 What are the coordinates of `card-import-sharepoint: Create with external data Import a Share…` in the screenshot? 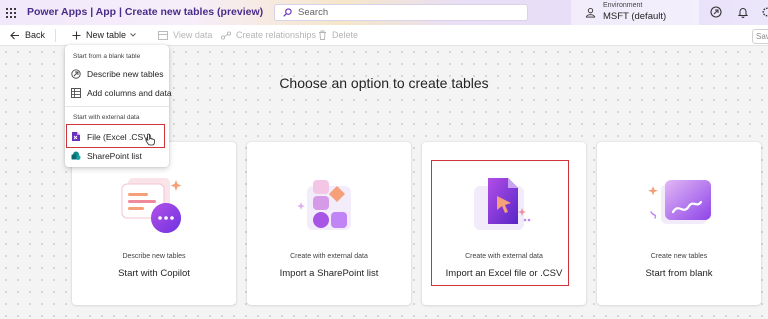 It's located at (329, 223).